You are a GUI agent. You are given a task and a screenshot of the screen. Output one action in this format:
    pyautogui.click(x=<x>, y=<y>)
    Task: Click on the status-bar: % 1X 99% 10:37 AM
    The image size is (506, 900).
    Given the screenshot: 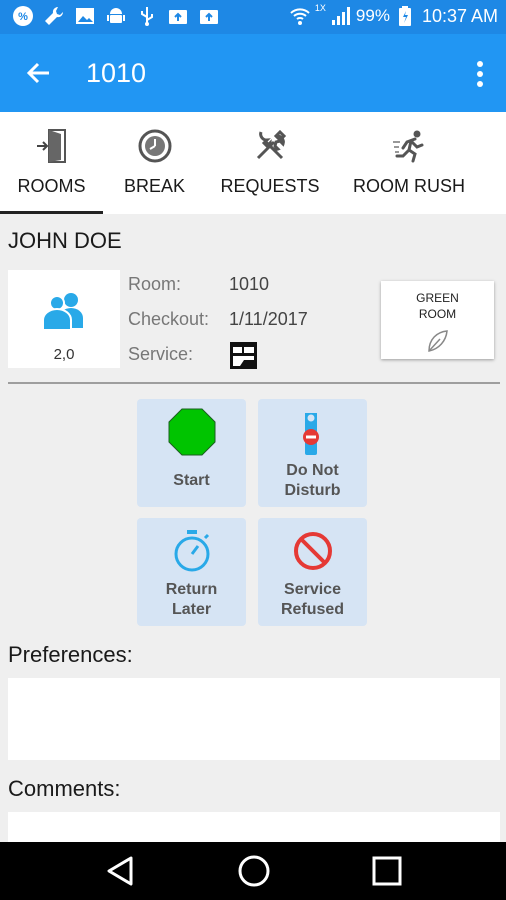 What is the action you would take?
    pyautogui.click(x=253, y=17)
    